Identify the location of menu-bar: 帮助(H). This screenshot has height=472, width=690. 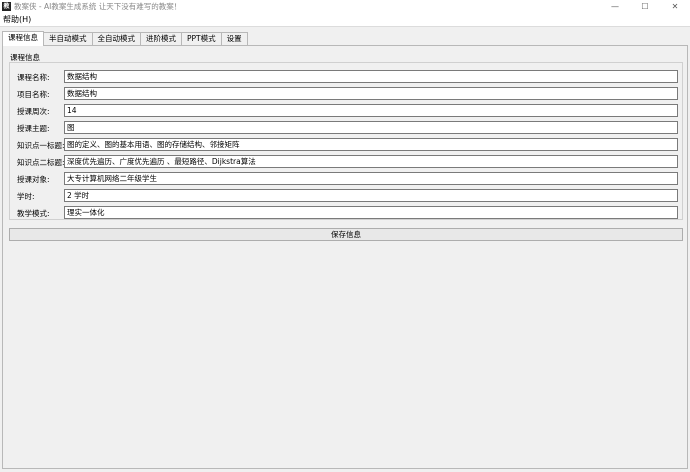
(345, 19).